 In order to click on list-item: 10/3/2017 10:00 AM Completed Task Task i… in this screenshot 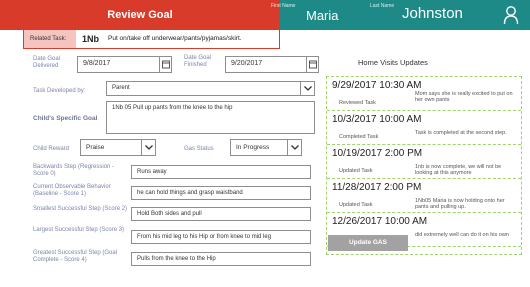, I will do `click(424, 128)`.